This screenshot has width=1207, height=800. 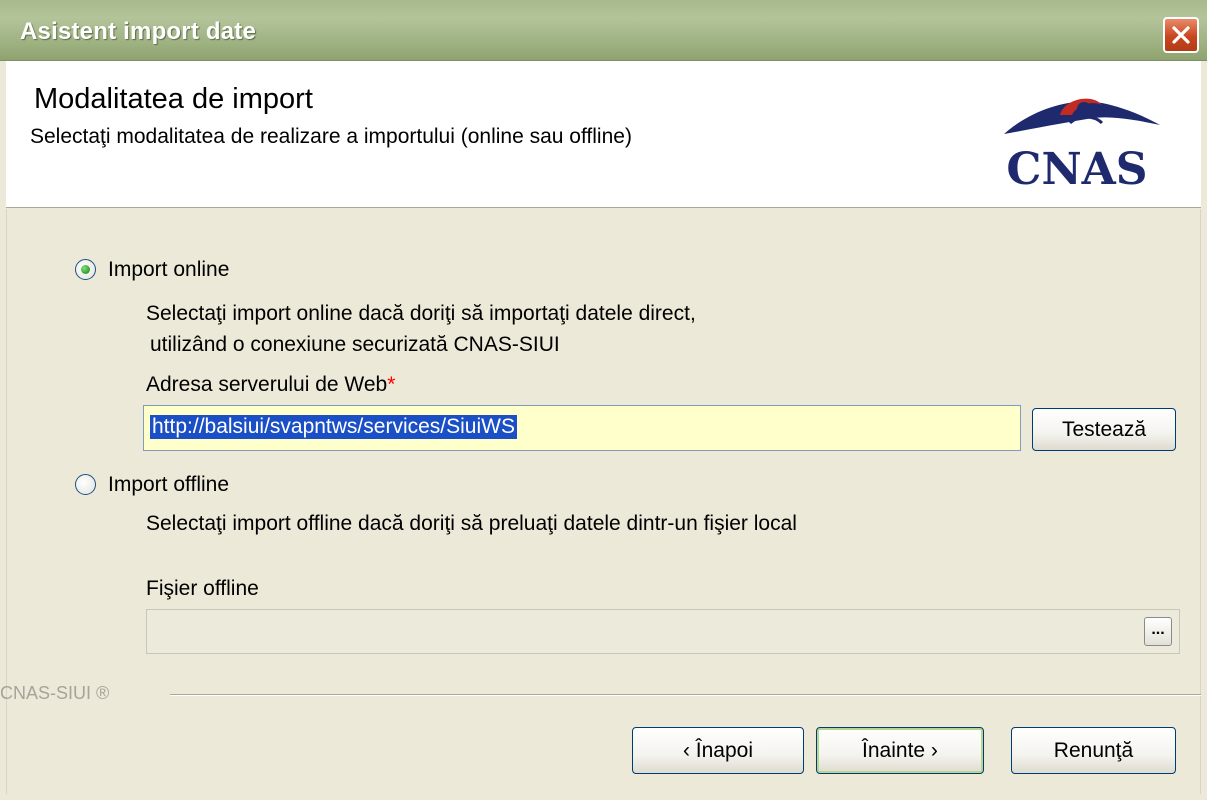 What do you see at coordinates (391, 384) in the screenshot?
I see `required-mark: *` at bounding box center [391, 384].